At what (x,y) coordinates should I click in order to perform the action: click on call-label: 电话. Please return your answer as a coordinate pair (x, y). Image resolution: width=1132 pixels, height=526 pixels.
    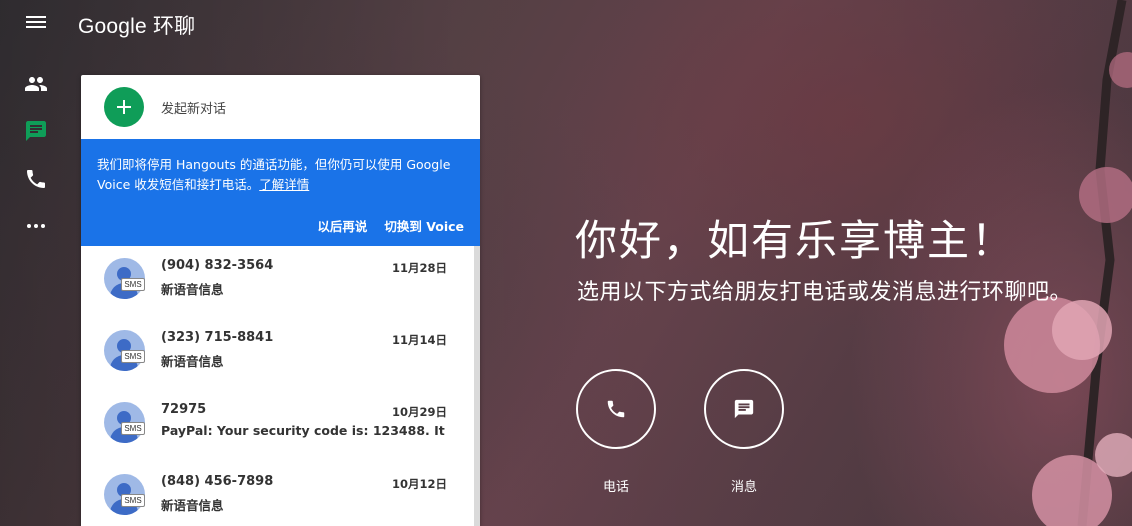
    Looking at the image, I should click on (615, 487).